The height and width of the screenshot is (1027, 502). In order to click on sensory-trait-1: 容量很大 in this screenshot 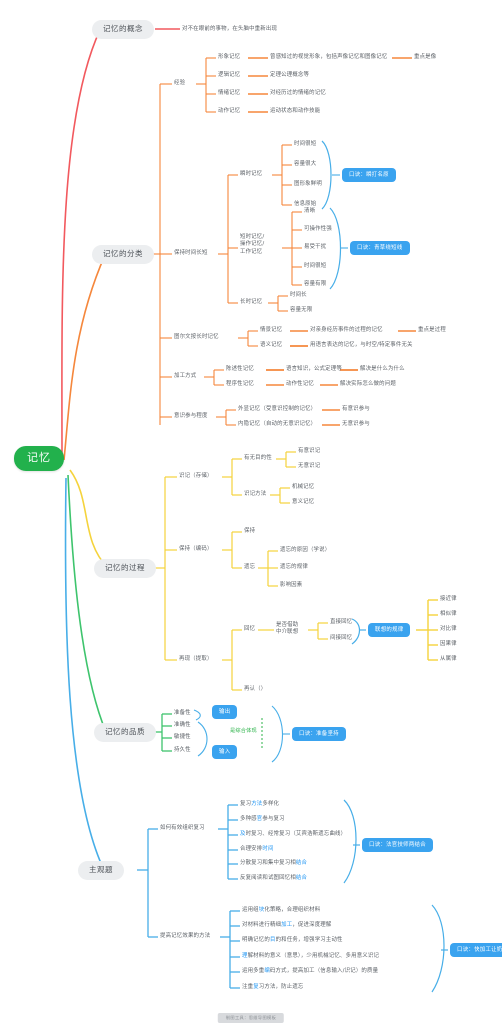, I will do `click(305, 164)`.